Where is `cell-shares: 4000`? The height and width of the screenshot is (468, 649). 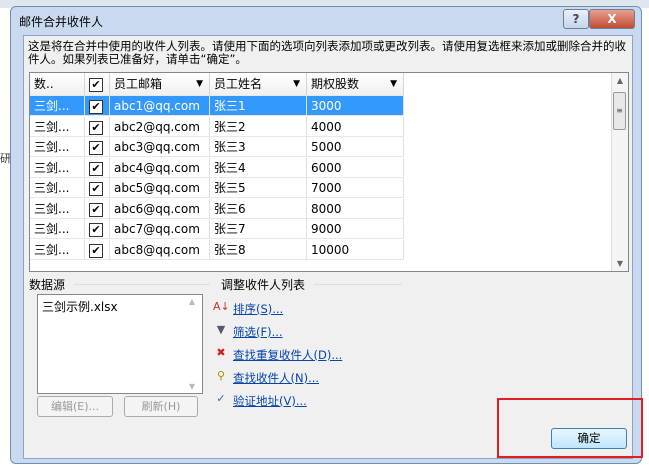 cell-shares: 4000 is located at coordinates (355, 126).